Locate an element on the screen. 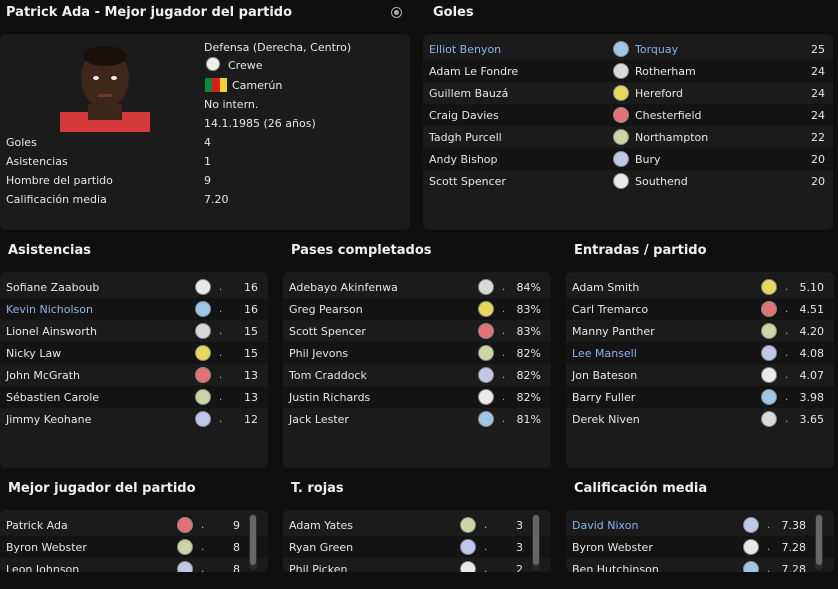 This screenshot has width=838, height=589. player-name-link: Derek Niven is located at coordinates (606, 419).